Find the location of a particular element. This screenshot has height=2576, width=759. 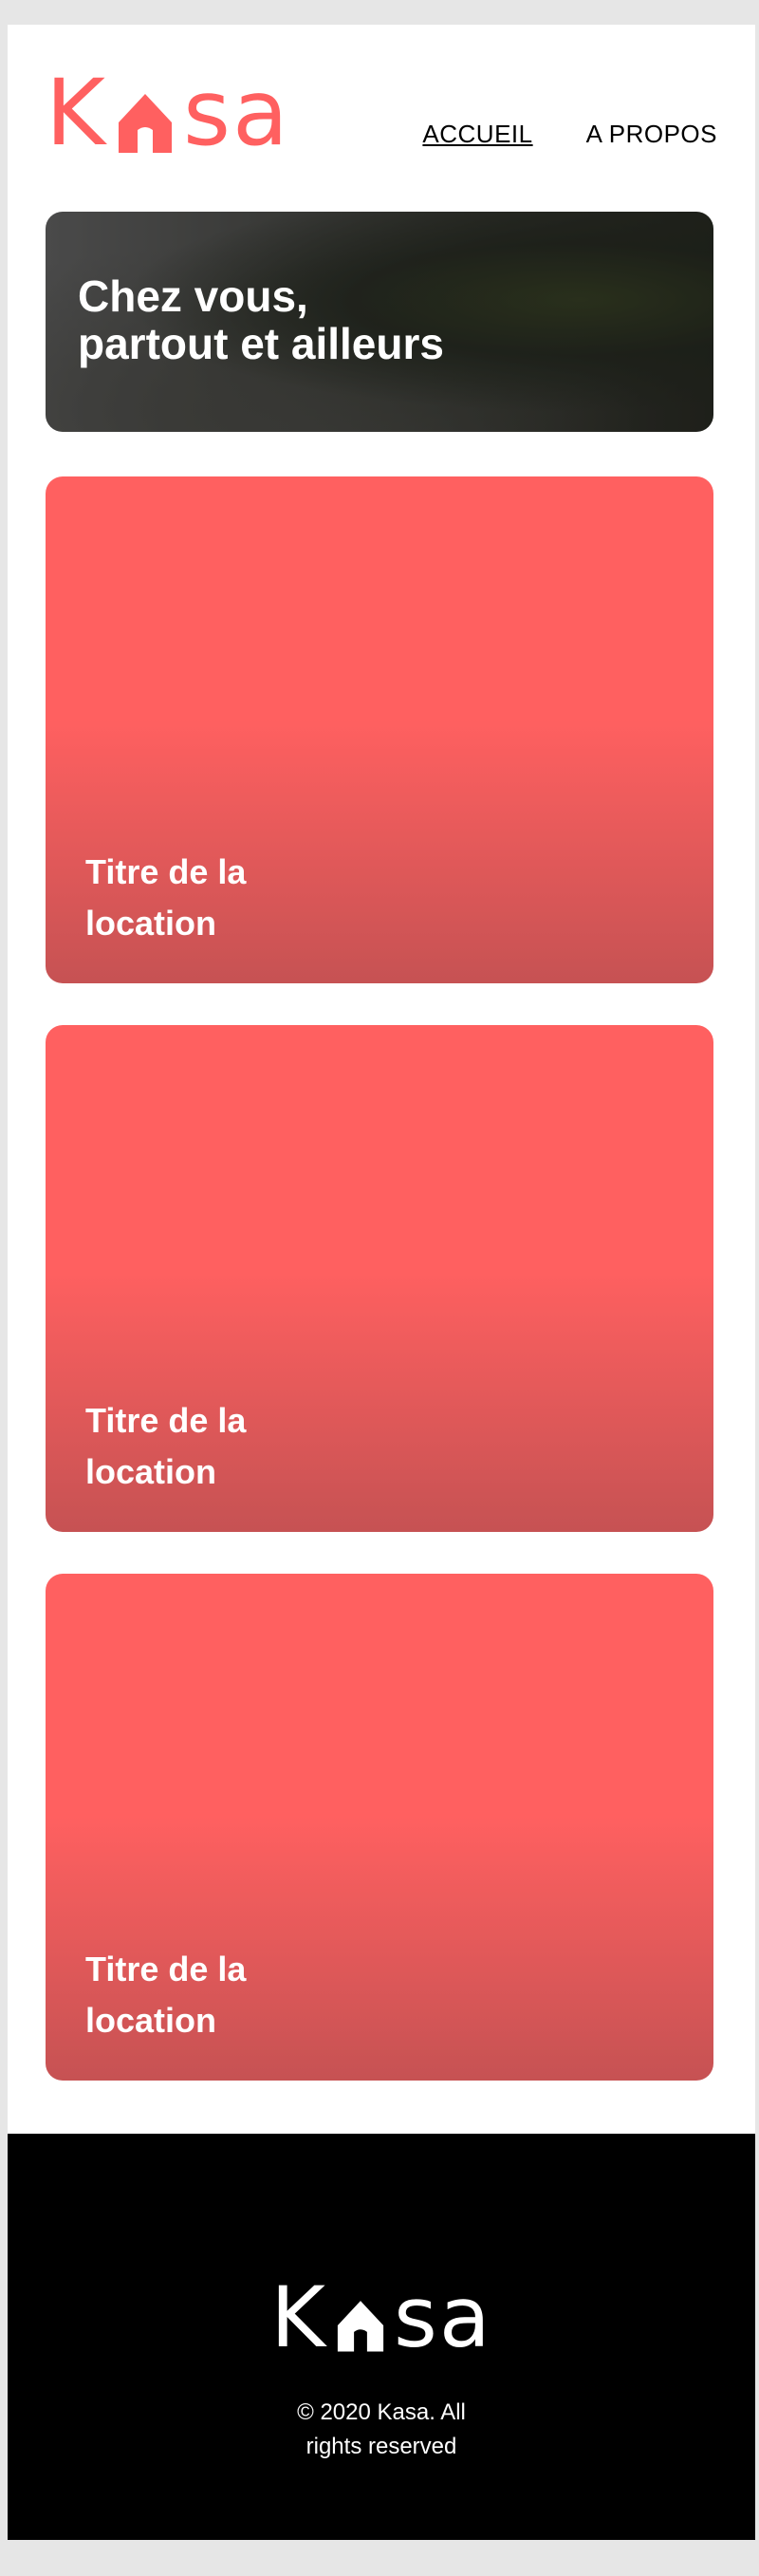

copyright-line-2: rights reserved is located at coordinates (381, 2446).